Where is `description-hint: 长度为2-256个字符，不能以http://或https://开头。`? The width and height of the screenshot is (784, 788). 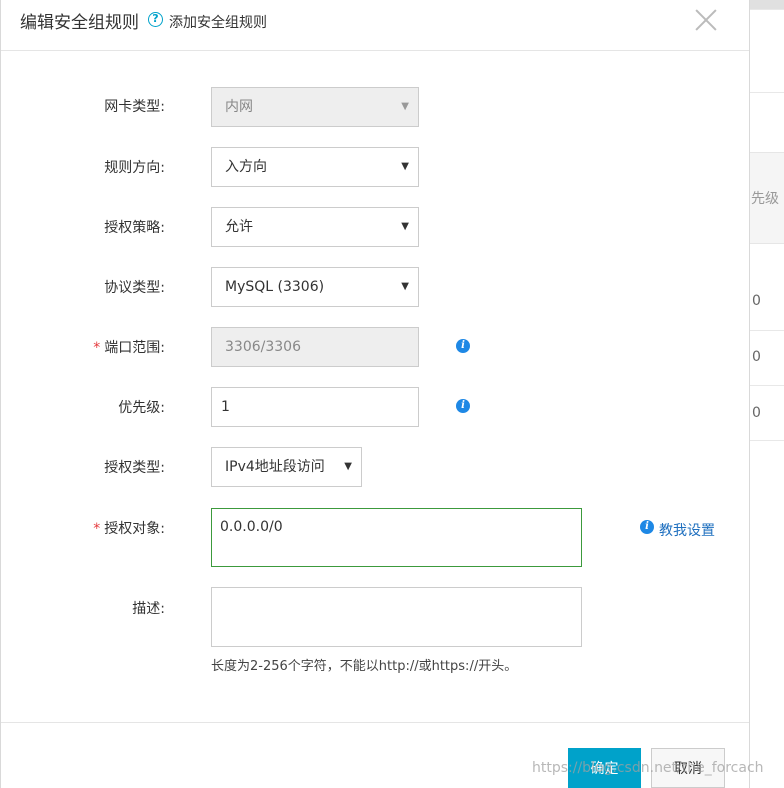 description-hint: 长度为2-256个字符，不能以http://或https://开头。 is located at coordinates (364, 666).